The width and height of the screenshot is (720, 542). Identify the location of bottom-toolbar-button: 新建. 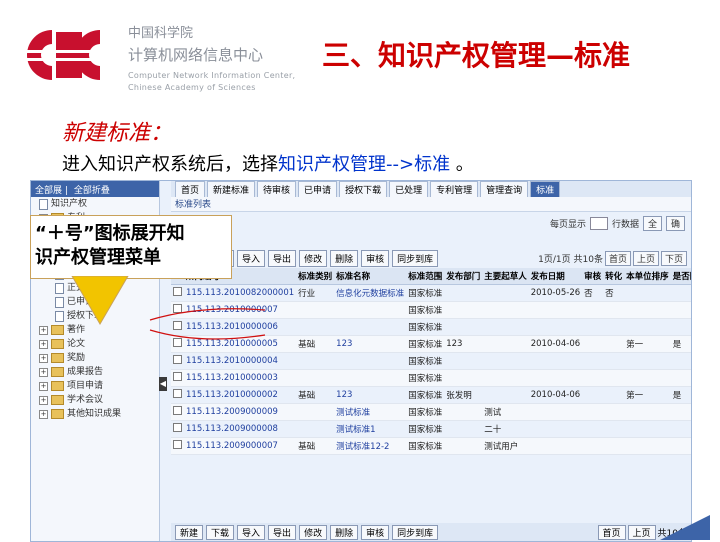
(189, 532).